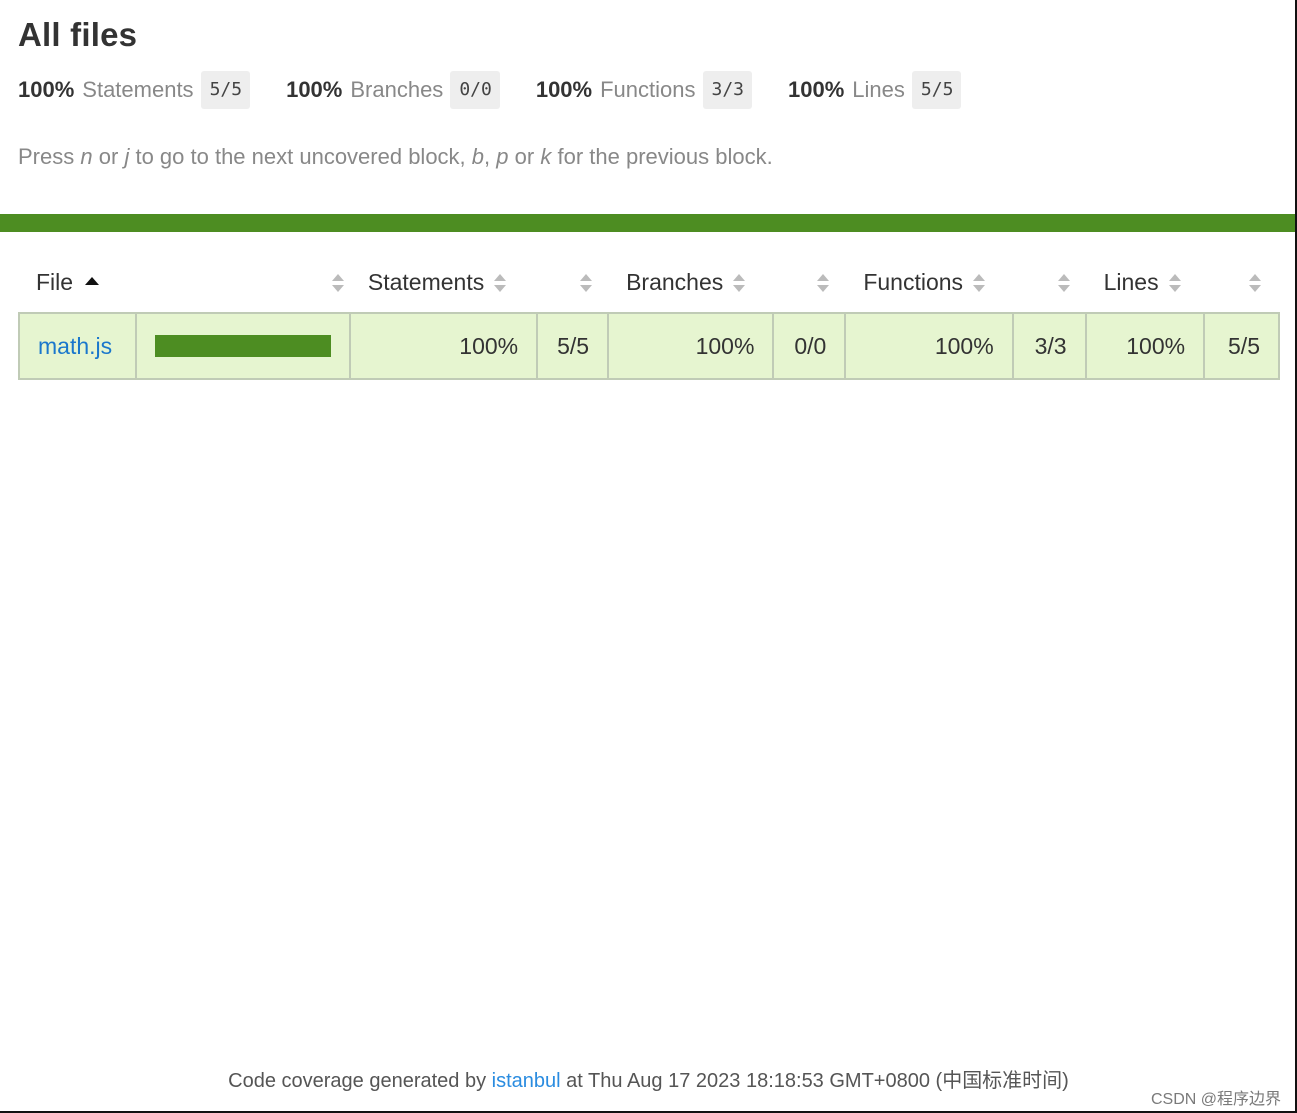 This screenshot has height=1113, width=1297. Describe the element at coordinates (929, 346) in the screenshot. I see `functions-pct: 100%` at that location.